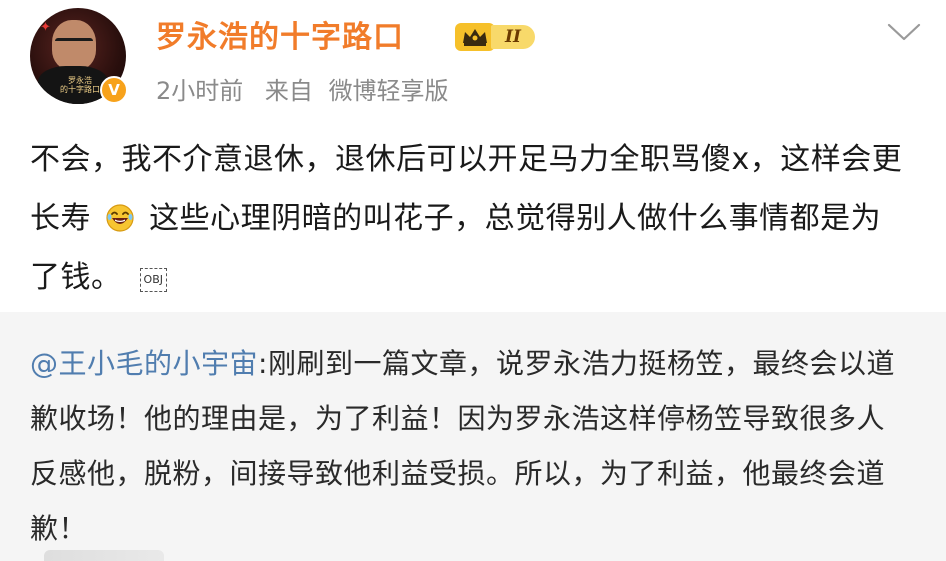 This screenshot has height=561, width=946. I want to click on author-name: 罗永浩的十字路口, so click(280, 38).